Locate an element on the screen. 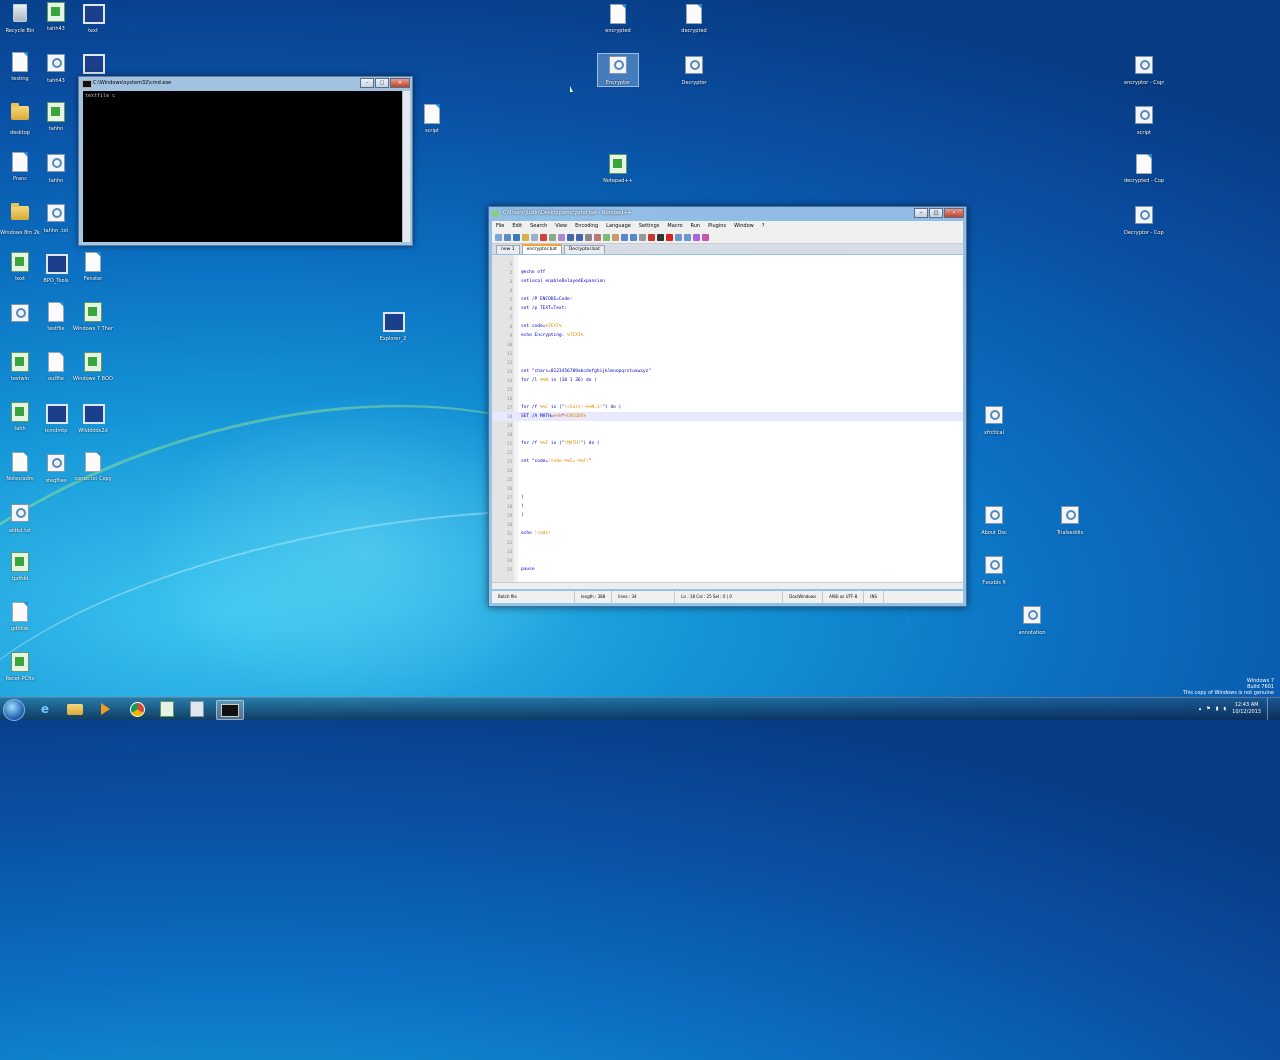 This screenshot has height=1060, width=1280. tray-volume-icon: ◖ is located at coordinates (1225, 709).